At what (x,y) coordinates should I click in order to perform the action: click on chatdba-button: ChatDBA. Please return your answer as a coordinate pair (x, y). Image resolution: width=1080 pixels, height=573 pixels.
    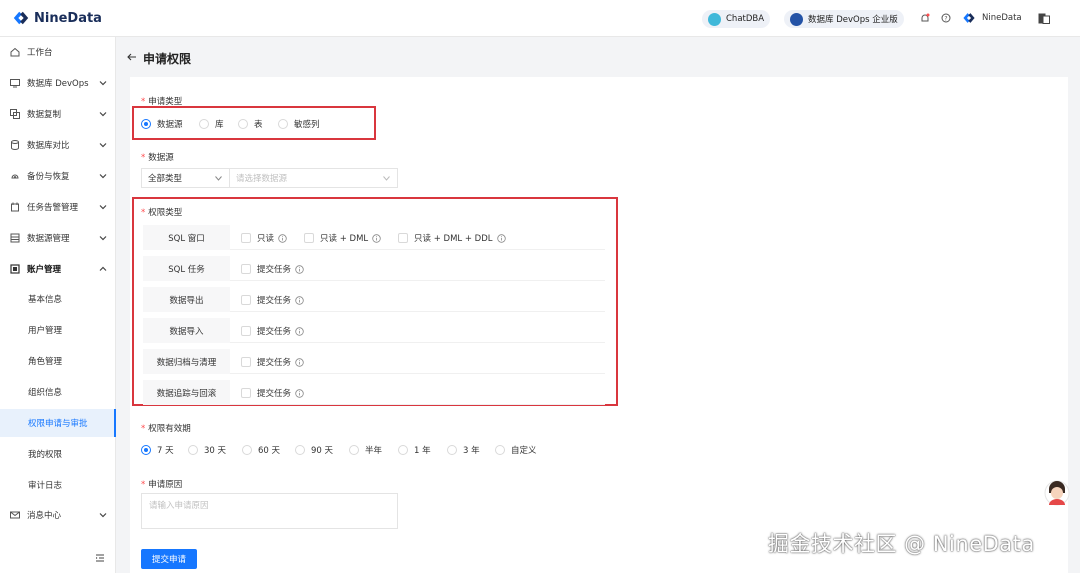
    Looking at the image, I should click on (736, 19).